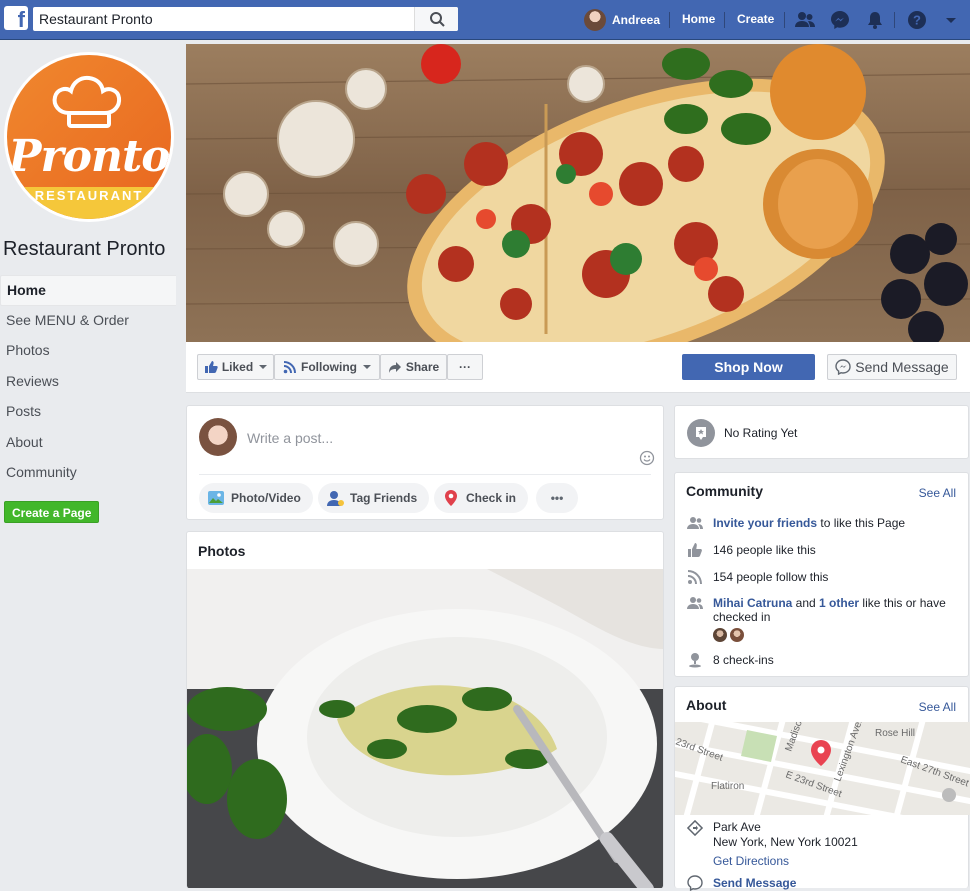 The height and width of the screenshot is (891, 970). I want to click on liked-button: Liked, so click(235, 367).